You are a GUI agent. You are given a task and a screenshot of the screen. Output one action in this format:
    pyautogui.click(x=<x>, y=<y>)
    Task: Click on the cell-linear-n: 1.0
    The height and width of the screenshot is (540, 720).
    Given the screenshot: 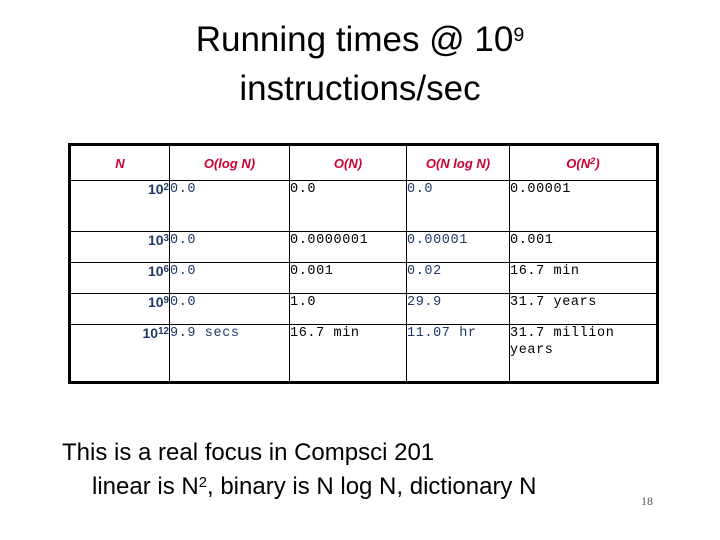 What is the action you would take?
    pyautogui.click(x=348, y=309)
    